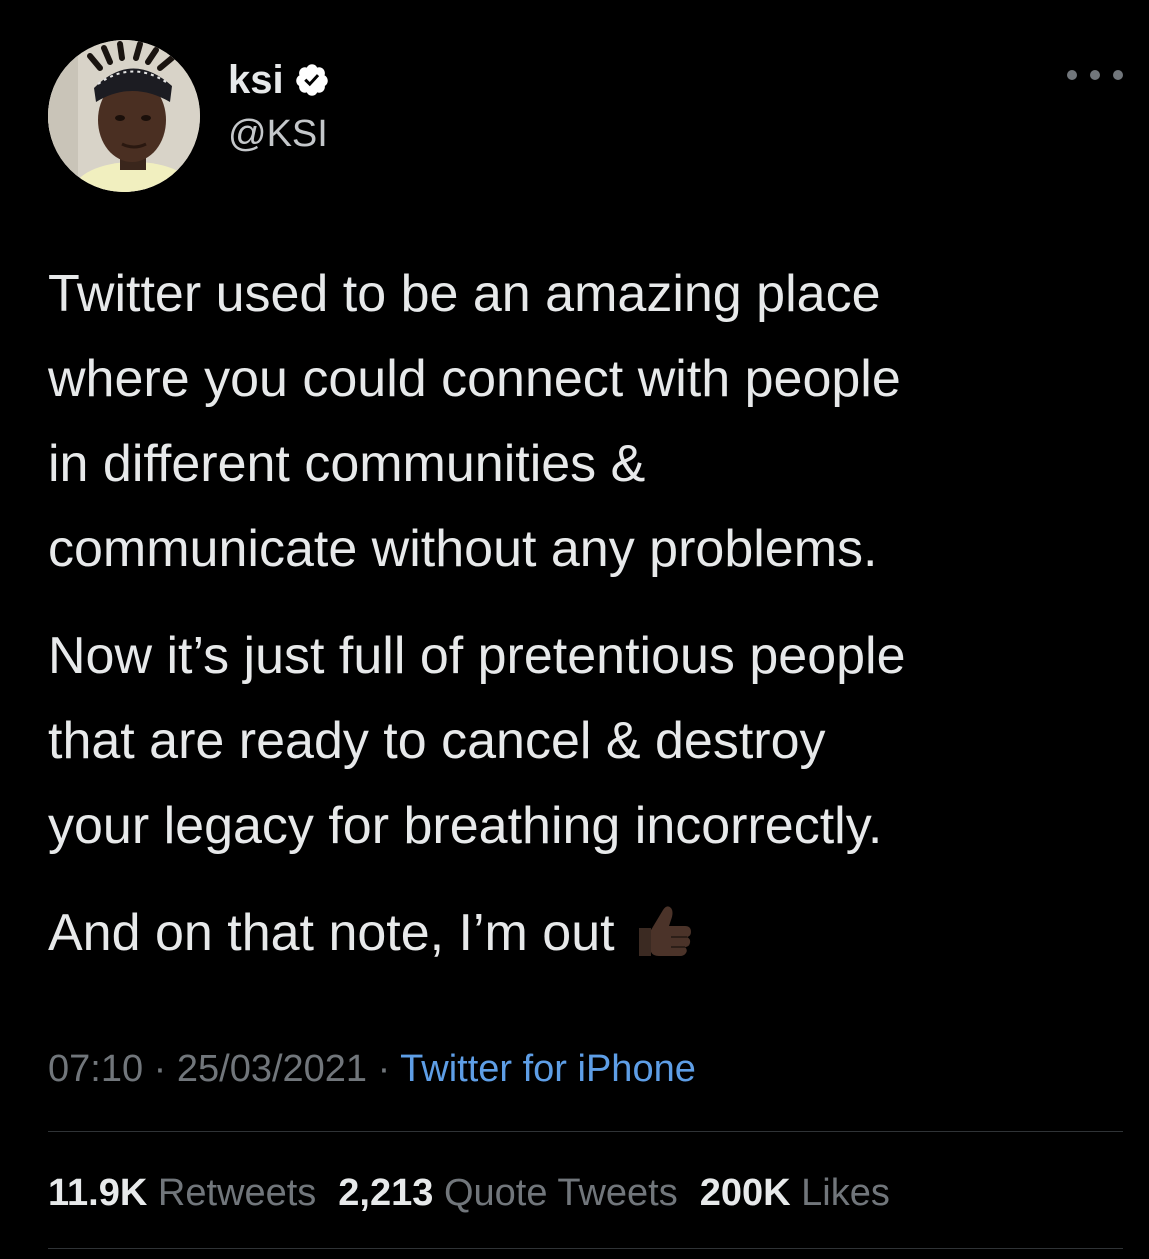 This screenshot has width=1149, height=1259. What do you see at coordinates (465, 826) in the screenshot?
I see `text-line: your legacy for breathing incorrectly.` at bounding box center [465, 826].